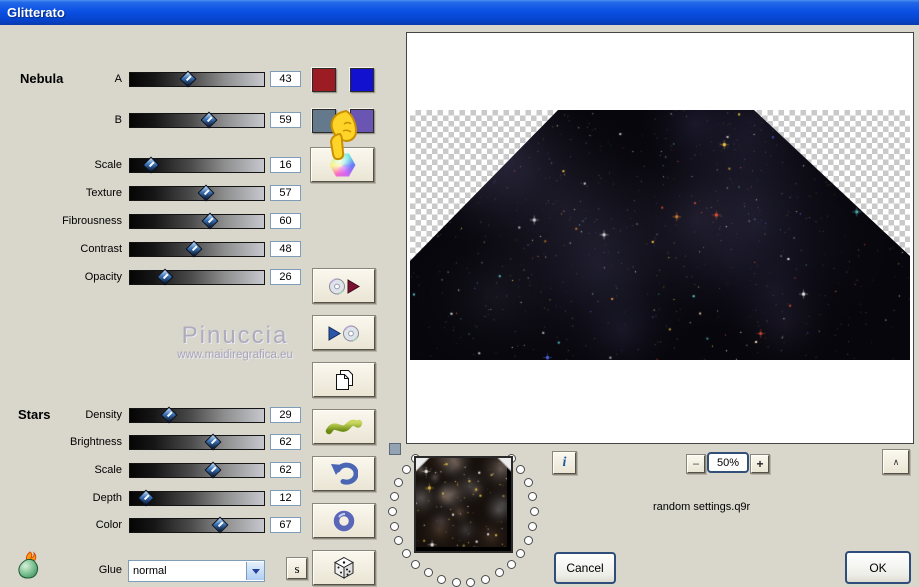  Describe the element at coordinates (585, 568) in the screenshot. I see `cancel-button: Cancel` at that location.